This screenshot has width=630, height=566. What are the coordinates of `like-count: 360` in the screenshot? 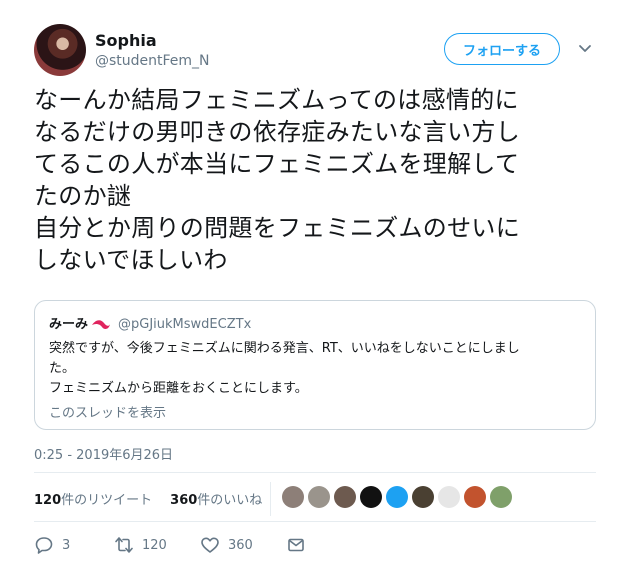 It's located at (240, 545).